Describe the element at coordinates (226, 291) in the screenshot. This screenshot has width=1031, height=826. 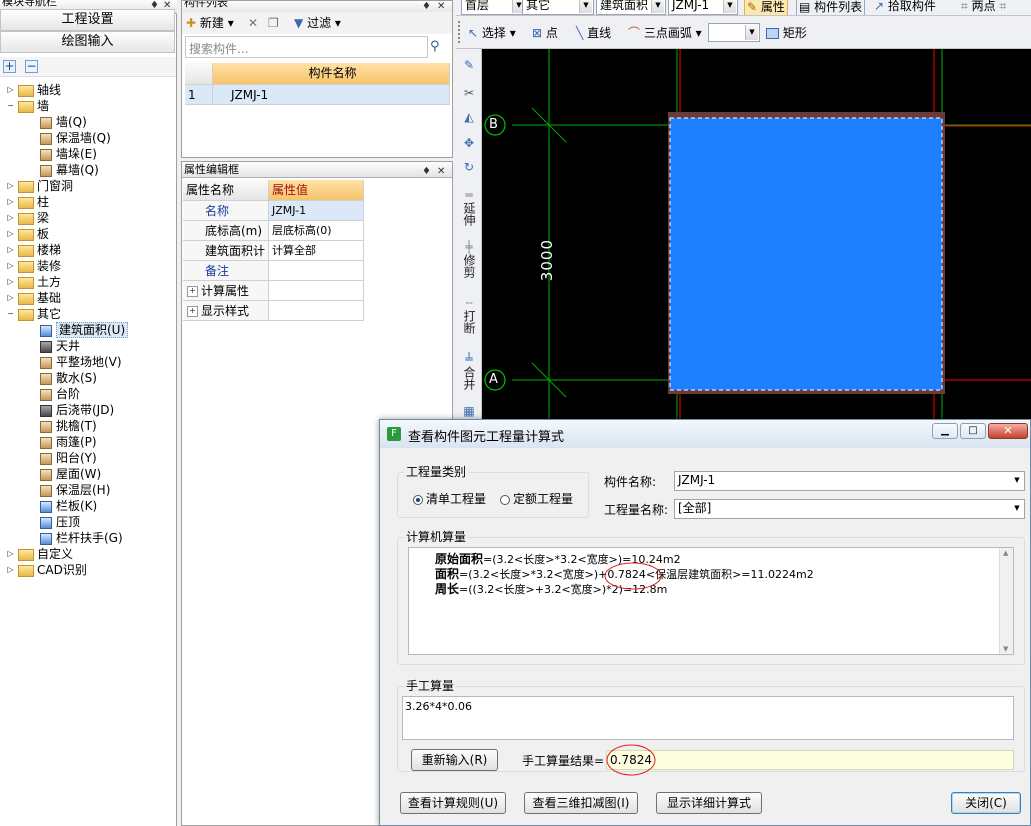
I see `attr-name-cell: + 计算属性` at that location.